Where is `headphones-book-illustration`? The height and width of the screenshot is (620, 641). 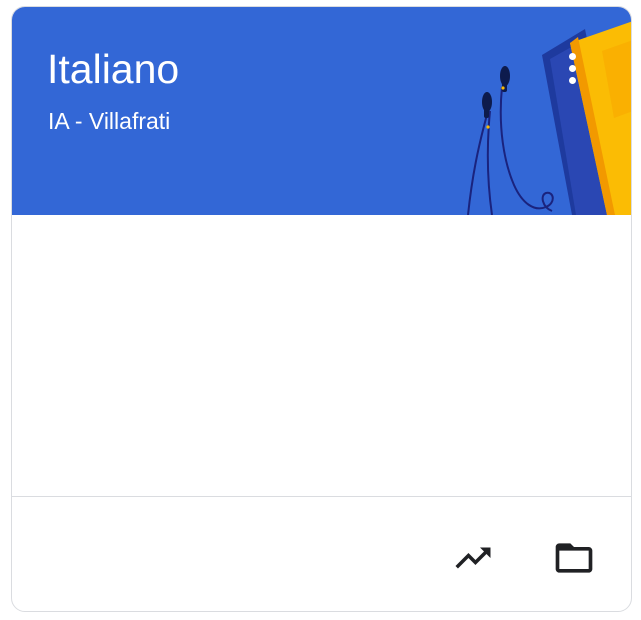
headphones-book-illustration is located at coordinates (549, 118).